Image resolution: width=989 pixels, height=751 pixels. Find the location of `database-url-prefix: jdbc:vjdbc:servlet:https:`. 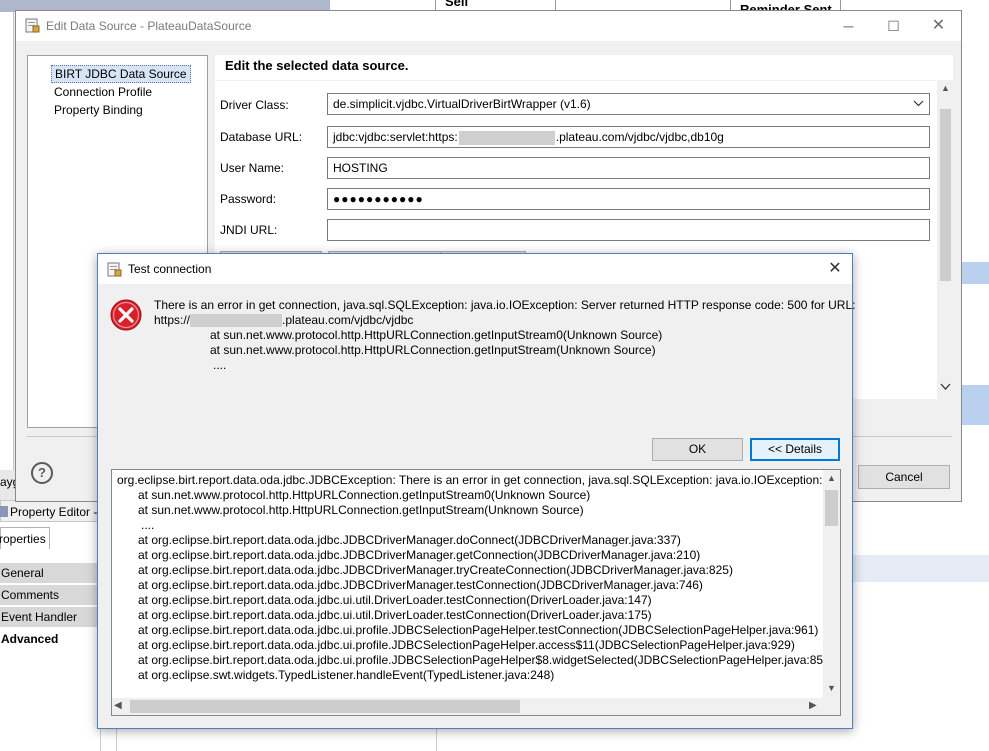

database-url-prefix: jdbc:vjdbc:servlet:https: is located at coordinates (395, 137).